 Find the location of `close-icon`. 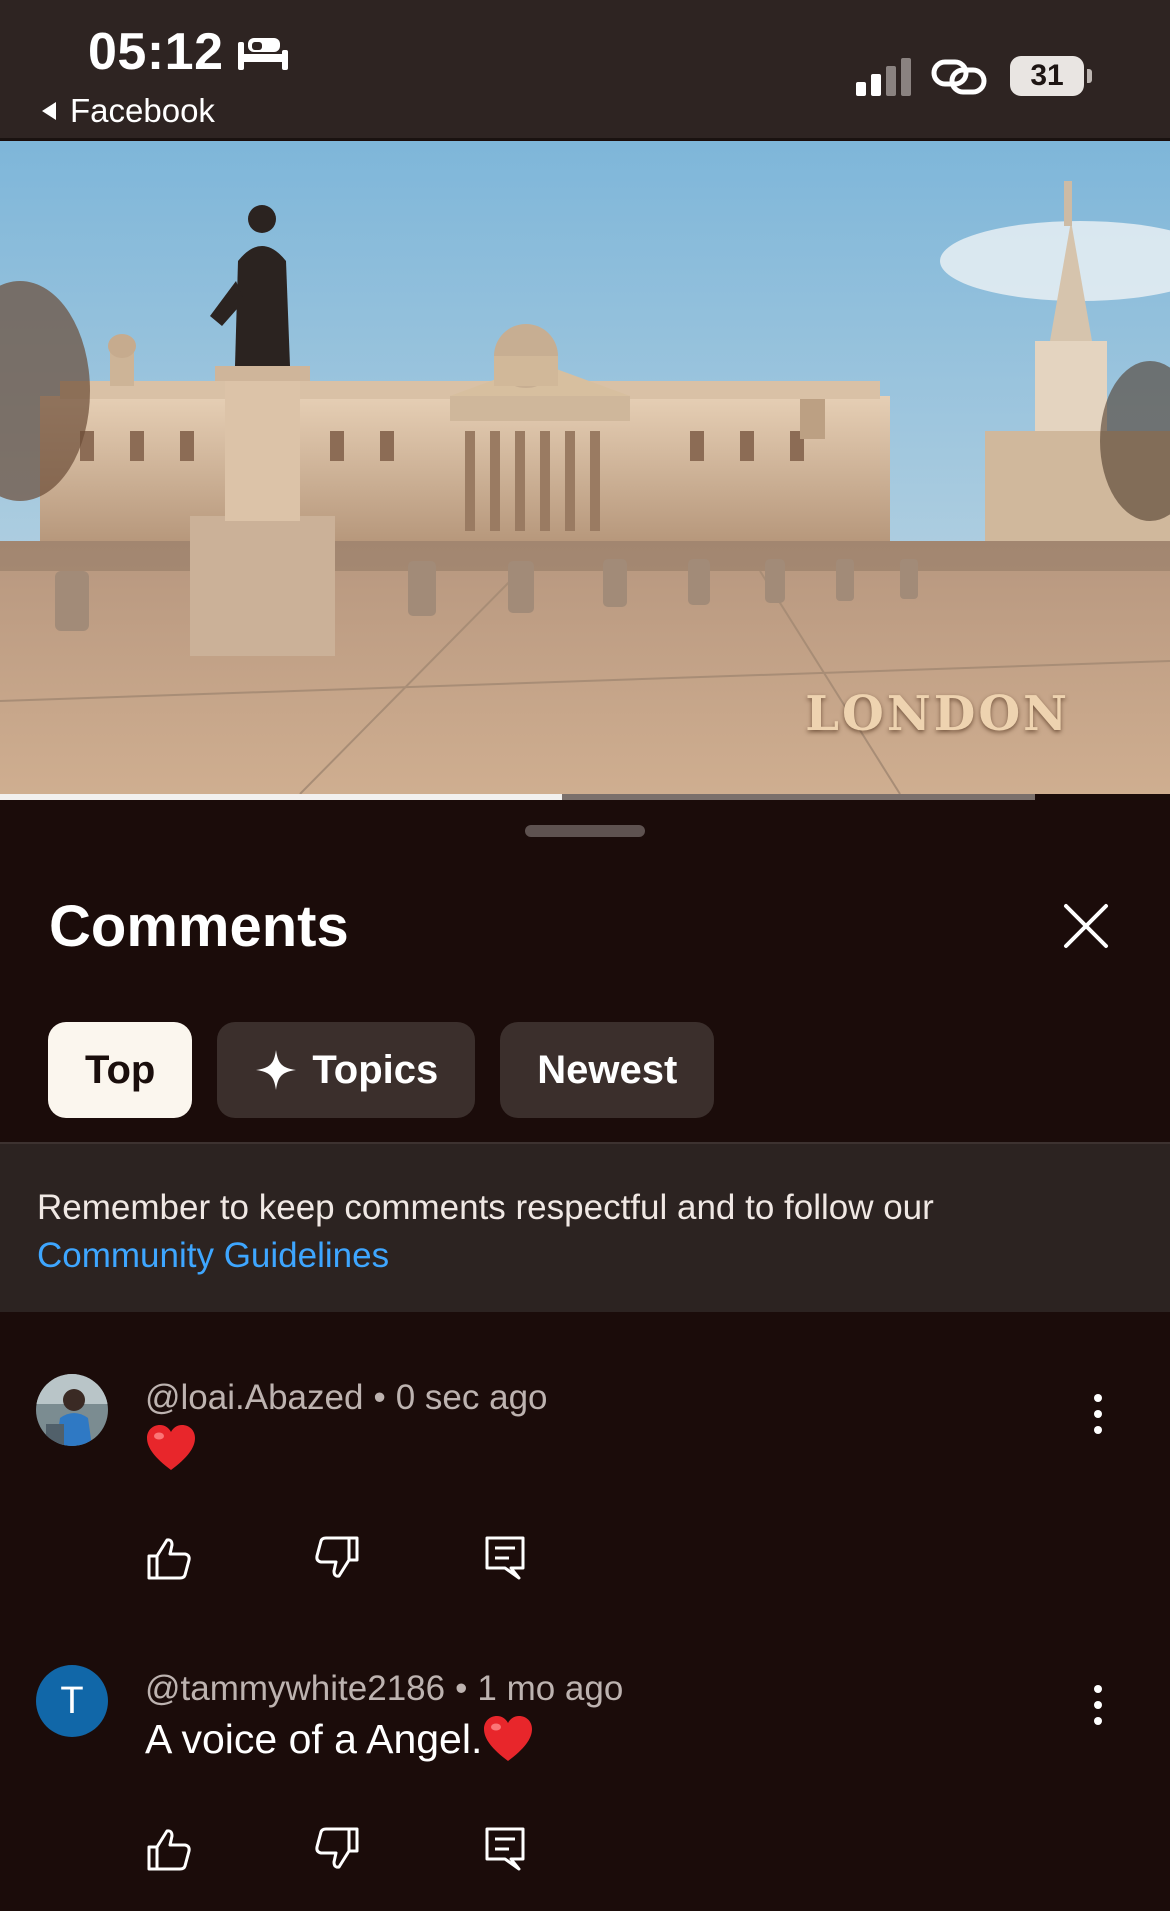

close-icon is located at coordinates (1086, 926).